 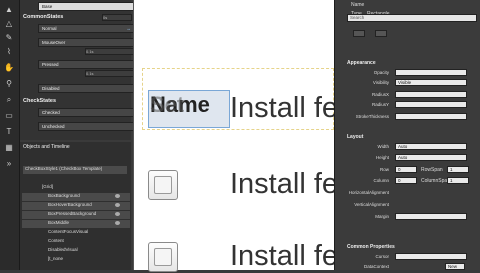 I want to click on radiusy-label: RadiusY, so click(x=380, y=104).